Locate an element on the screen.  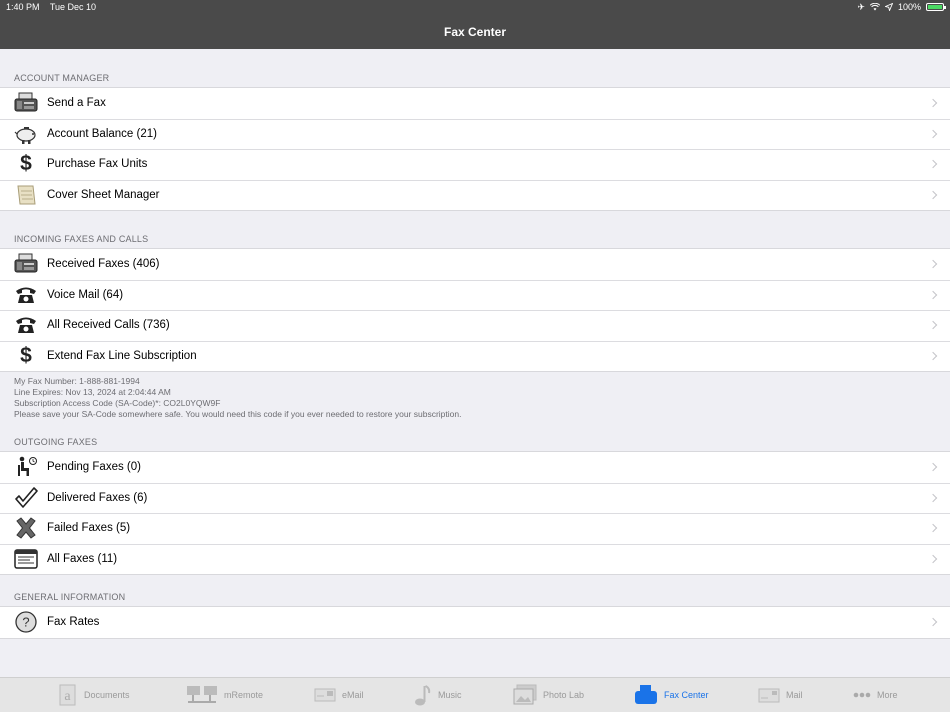
page-title: Fax Center is located at coordinates (475, 31).